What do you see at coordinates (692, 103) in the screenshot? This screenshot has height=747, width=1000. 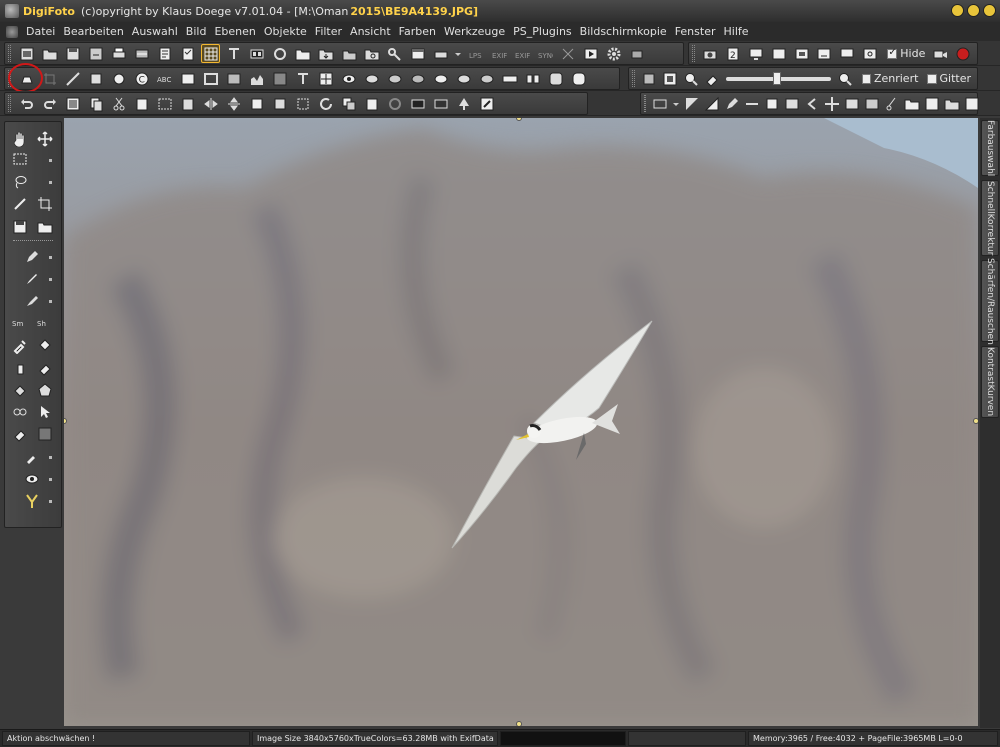 I see `diagonal-fill-icon` at bounding box center [692, 103].